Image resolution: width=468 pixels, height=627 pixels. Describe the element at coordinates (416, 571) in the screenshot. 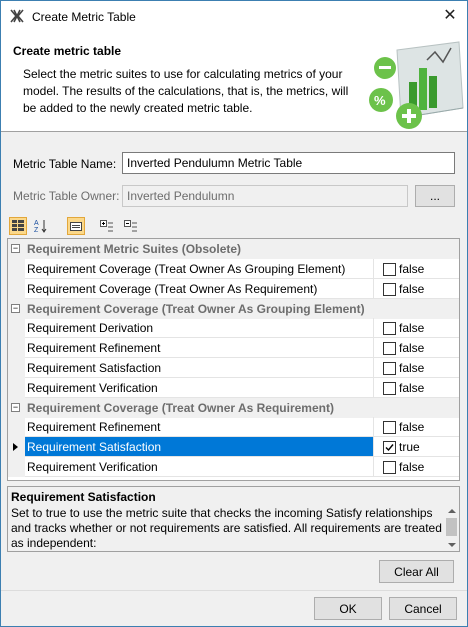

I see `clear-all-button: Clear All` at that location.